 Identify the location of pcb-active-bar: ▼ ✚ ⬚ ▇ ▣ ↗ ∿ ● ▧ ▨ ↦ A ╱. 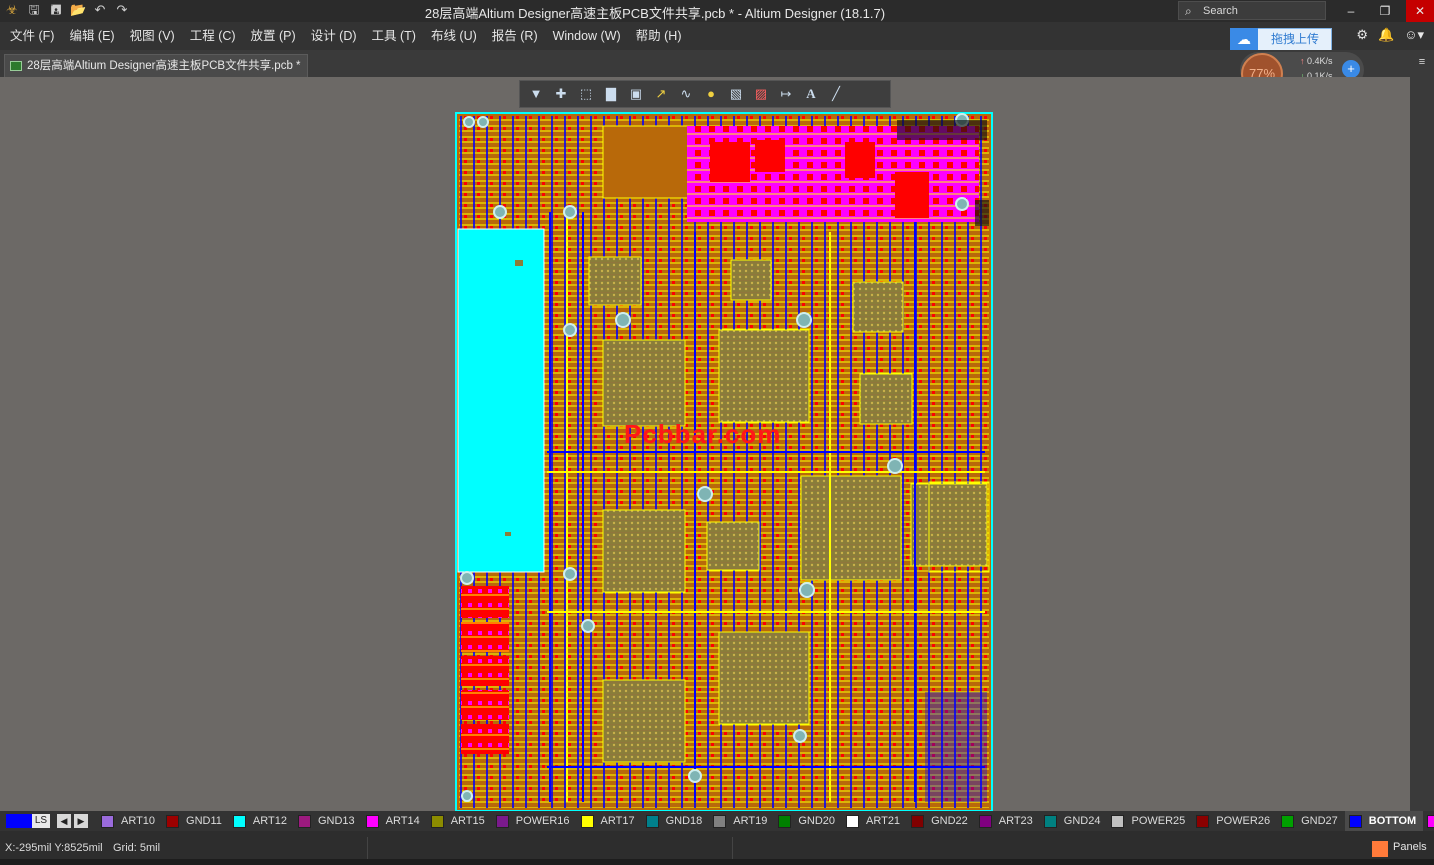
(705, 94).